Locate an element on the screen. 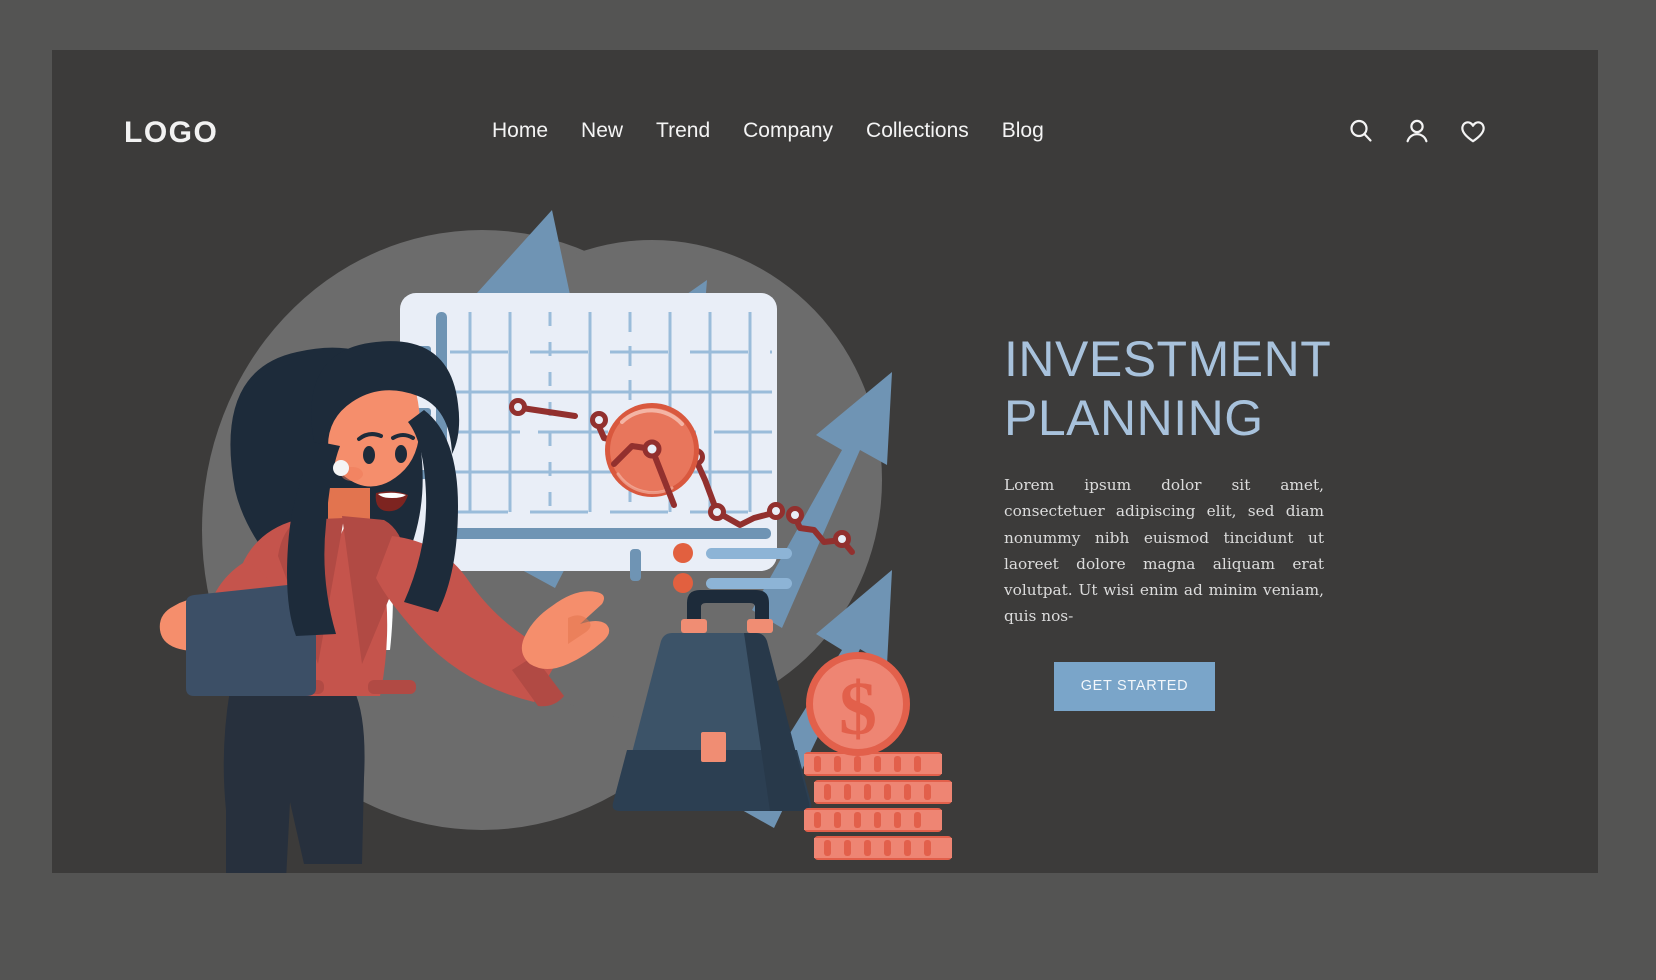 The height and width of the screenshot is (980, 1656). chart-data-line is located at coordinates (687, 480).